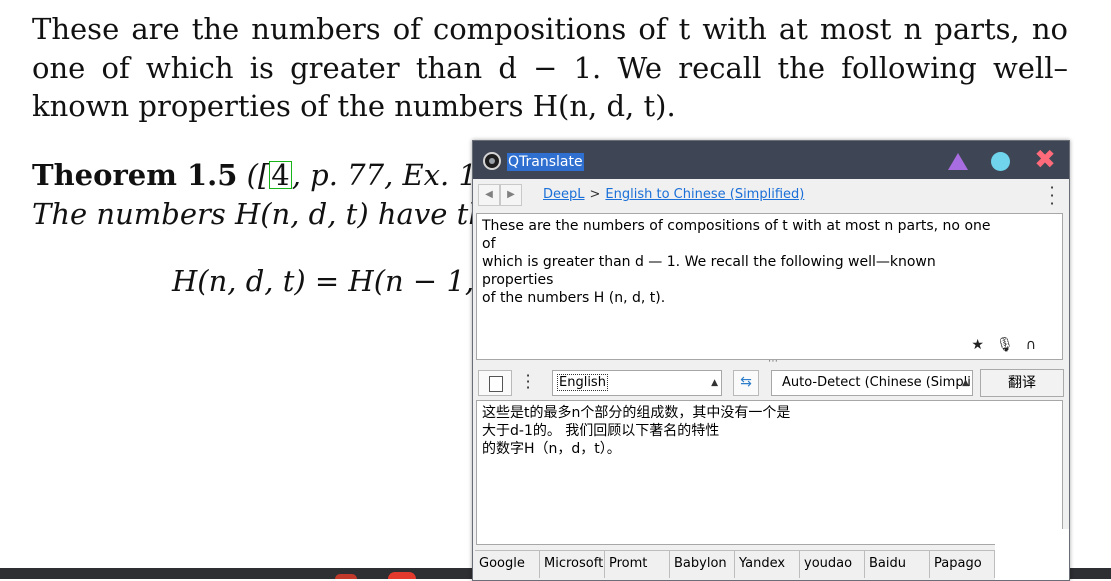 The height and width of the screenshot is (581, 1111). What do you see at coordinates (495, 383) in the screenshot?
I see `document-icon` at bounding box center [495, 383].